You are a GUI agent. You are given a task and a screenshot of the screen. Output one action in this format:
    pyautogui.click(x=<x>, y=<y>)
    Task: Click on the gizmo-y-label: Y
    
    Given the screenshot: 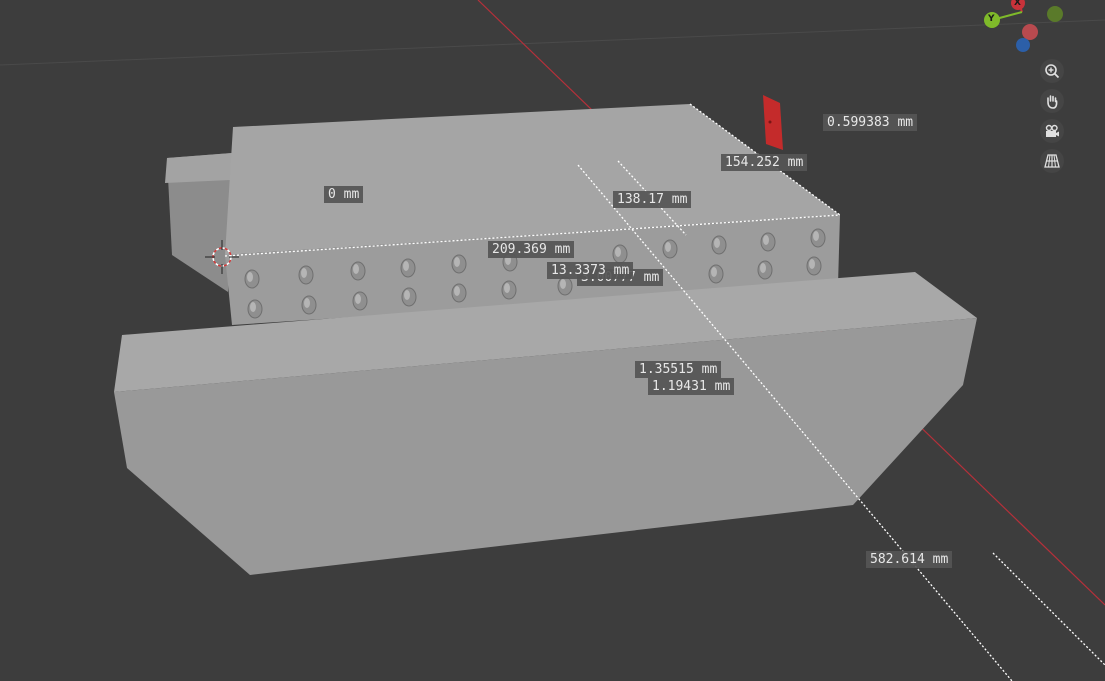 What is the action you would take?
    pyautogui.click(x=991, y=19)
    